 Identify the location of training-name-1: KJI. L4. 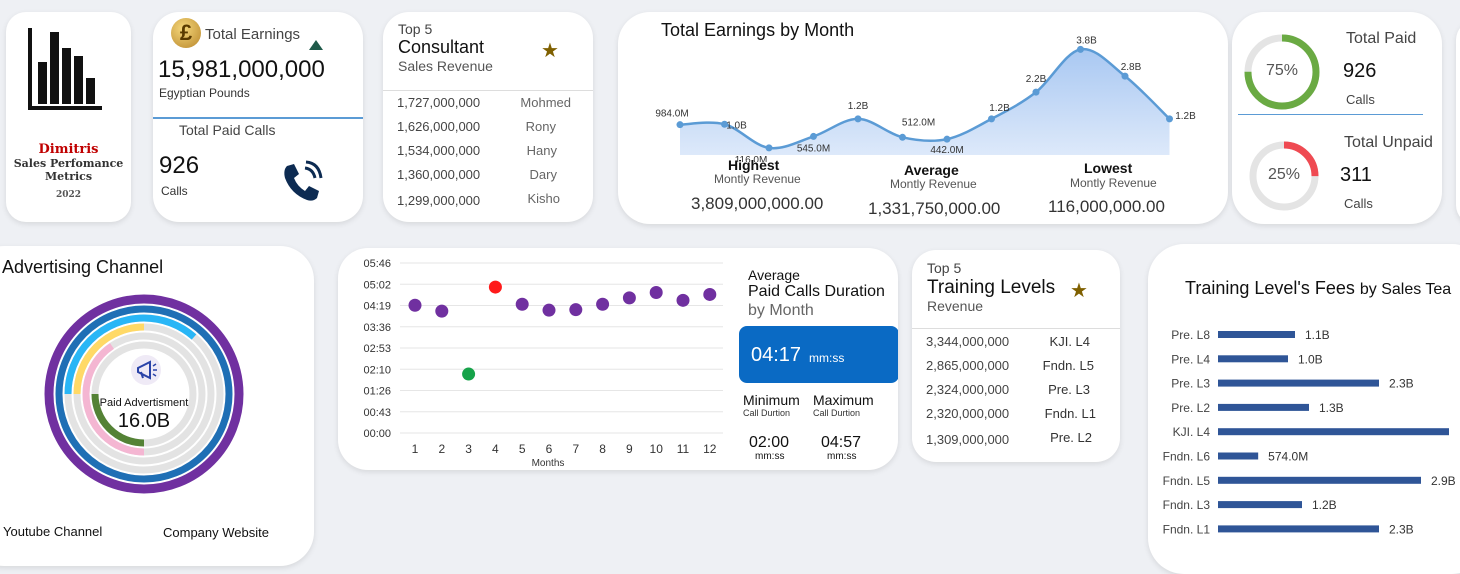
(1069, 341).